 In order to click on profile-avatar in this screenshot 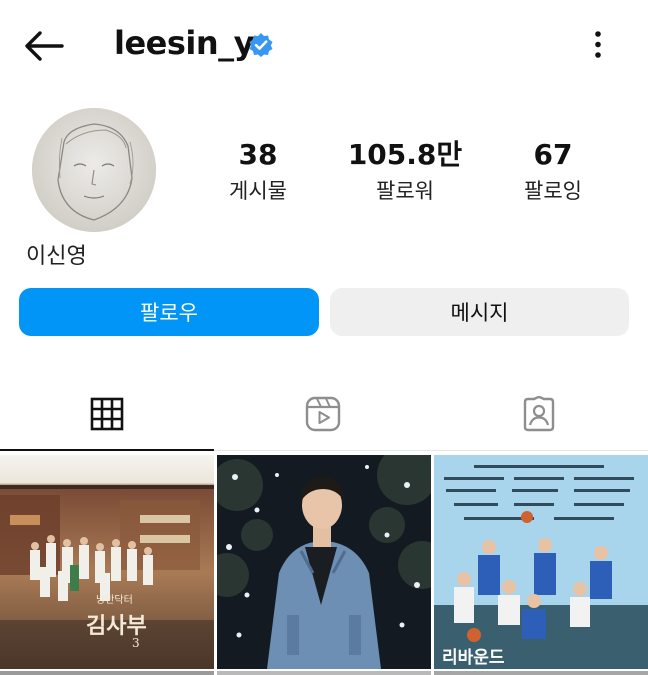, I will do `click(94, 170)`.